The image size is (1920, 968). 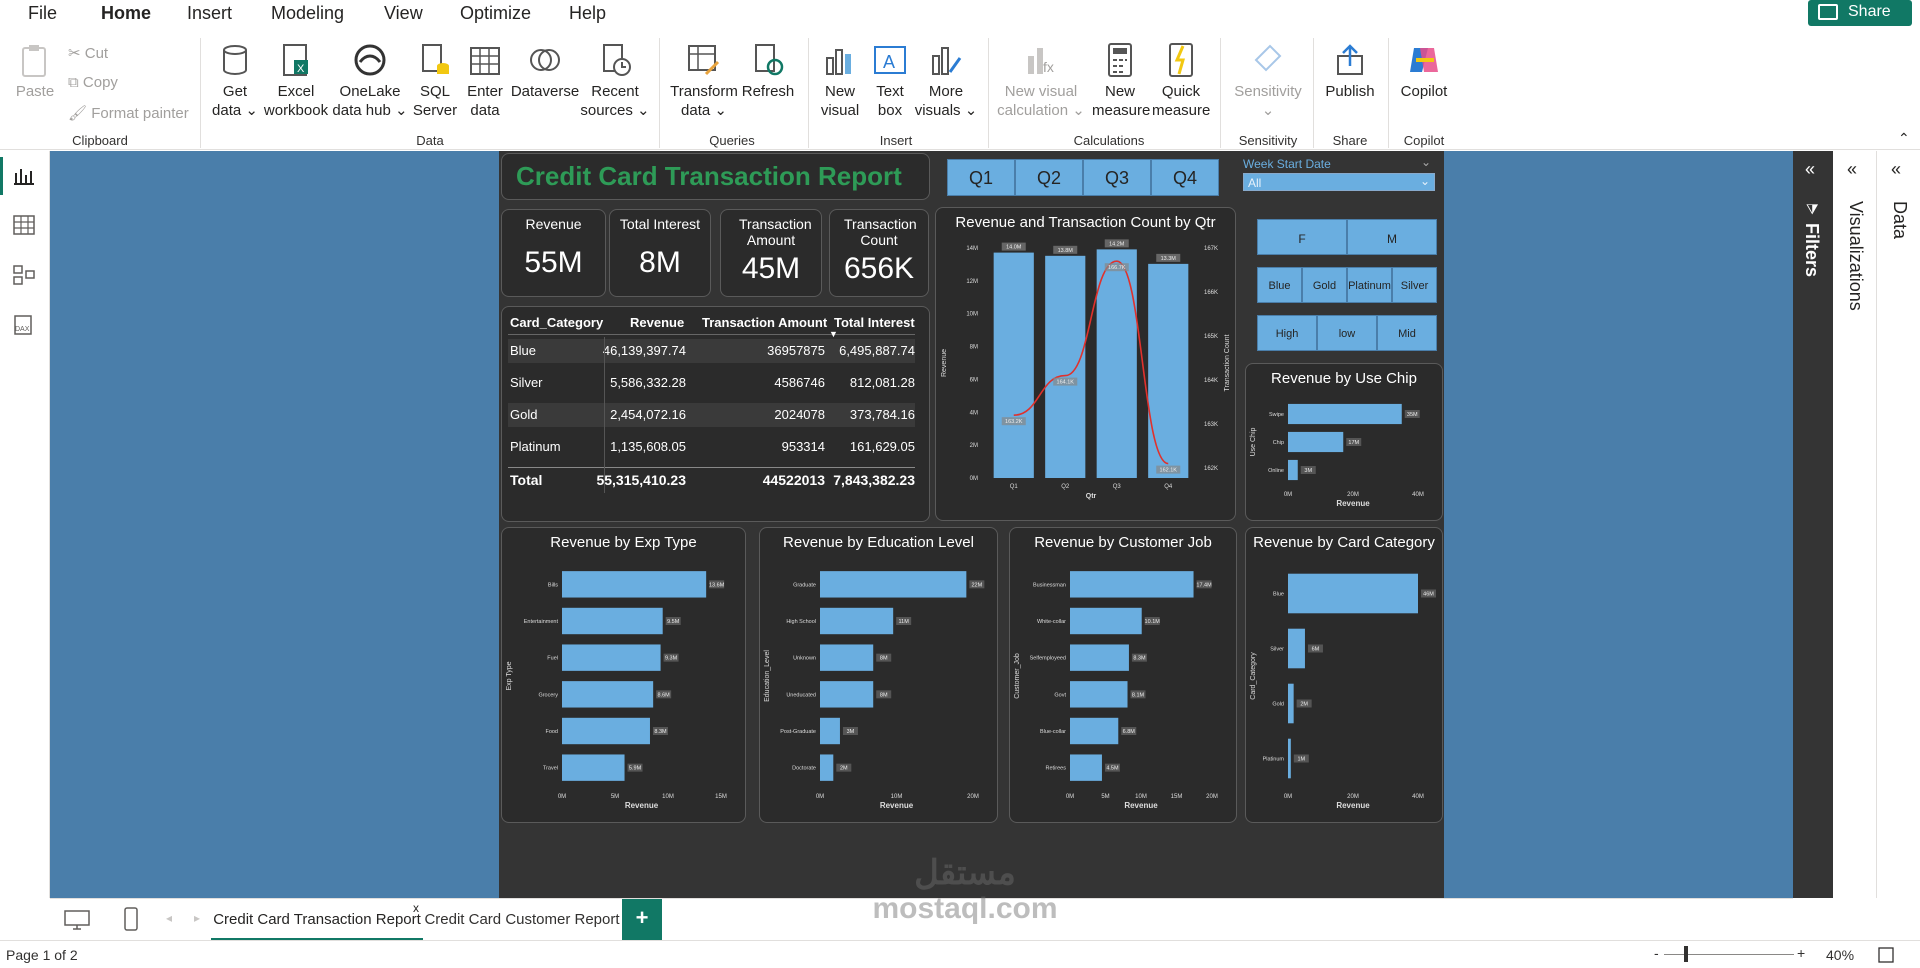 I want to click on right-panes: « ⧩ Filters « Visualizations « Data, so click(x=1856, y=524).